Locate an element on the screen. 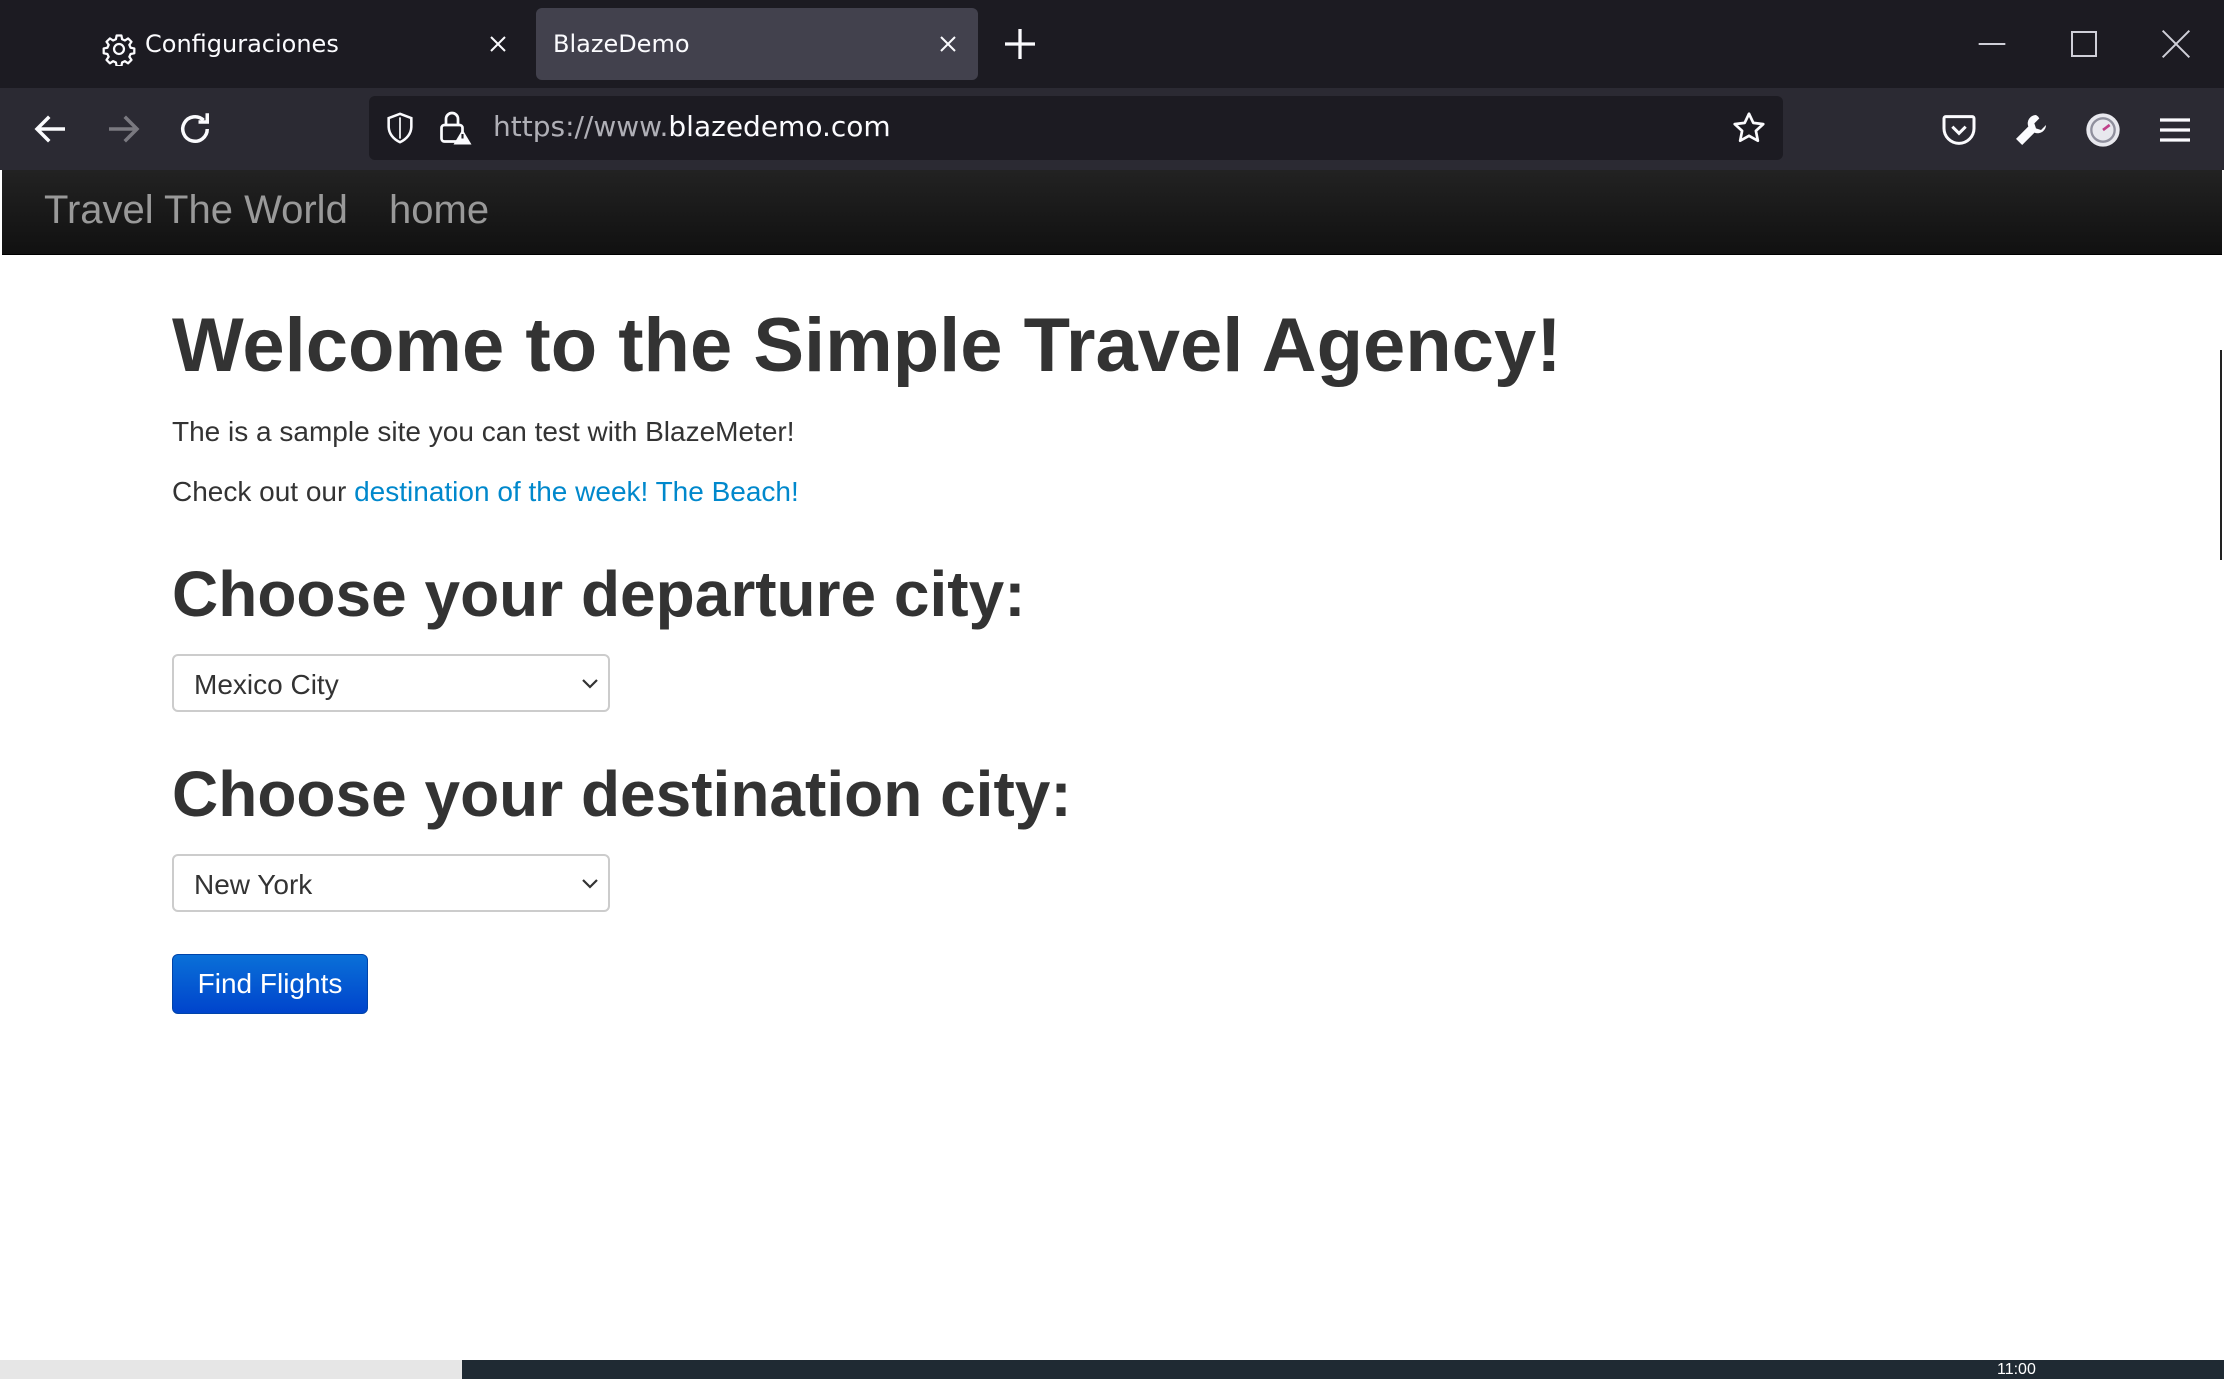 This screenshot has width=2224, height=1379. tab-configuraciones: Configuraciones is located at coordinates (308, 44).